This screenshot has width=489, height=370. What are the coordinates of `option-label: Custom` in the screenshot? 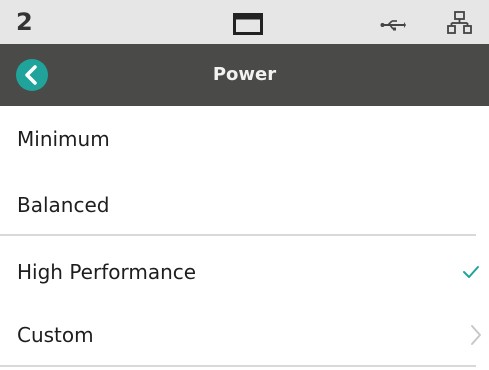 It's located at (55, 335).